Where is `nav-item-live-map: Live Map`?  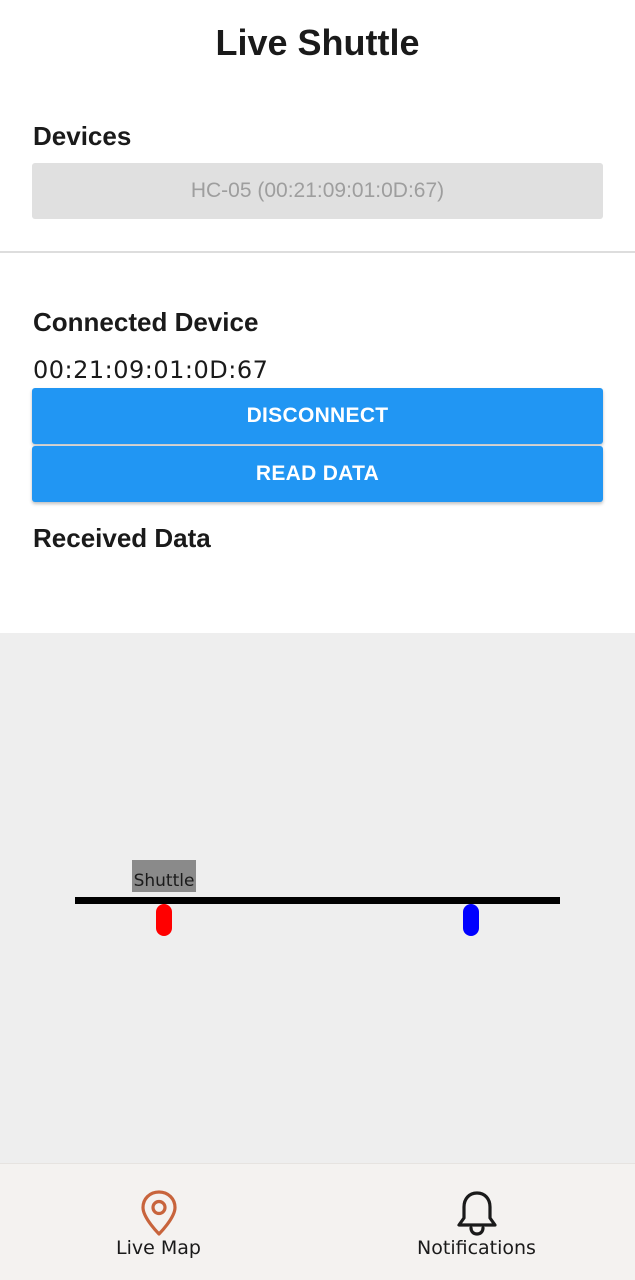 nav-item-live-map: Live Map is located at coordinates (158, 1222).